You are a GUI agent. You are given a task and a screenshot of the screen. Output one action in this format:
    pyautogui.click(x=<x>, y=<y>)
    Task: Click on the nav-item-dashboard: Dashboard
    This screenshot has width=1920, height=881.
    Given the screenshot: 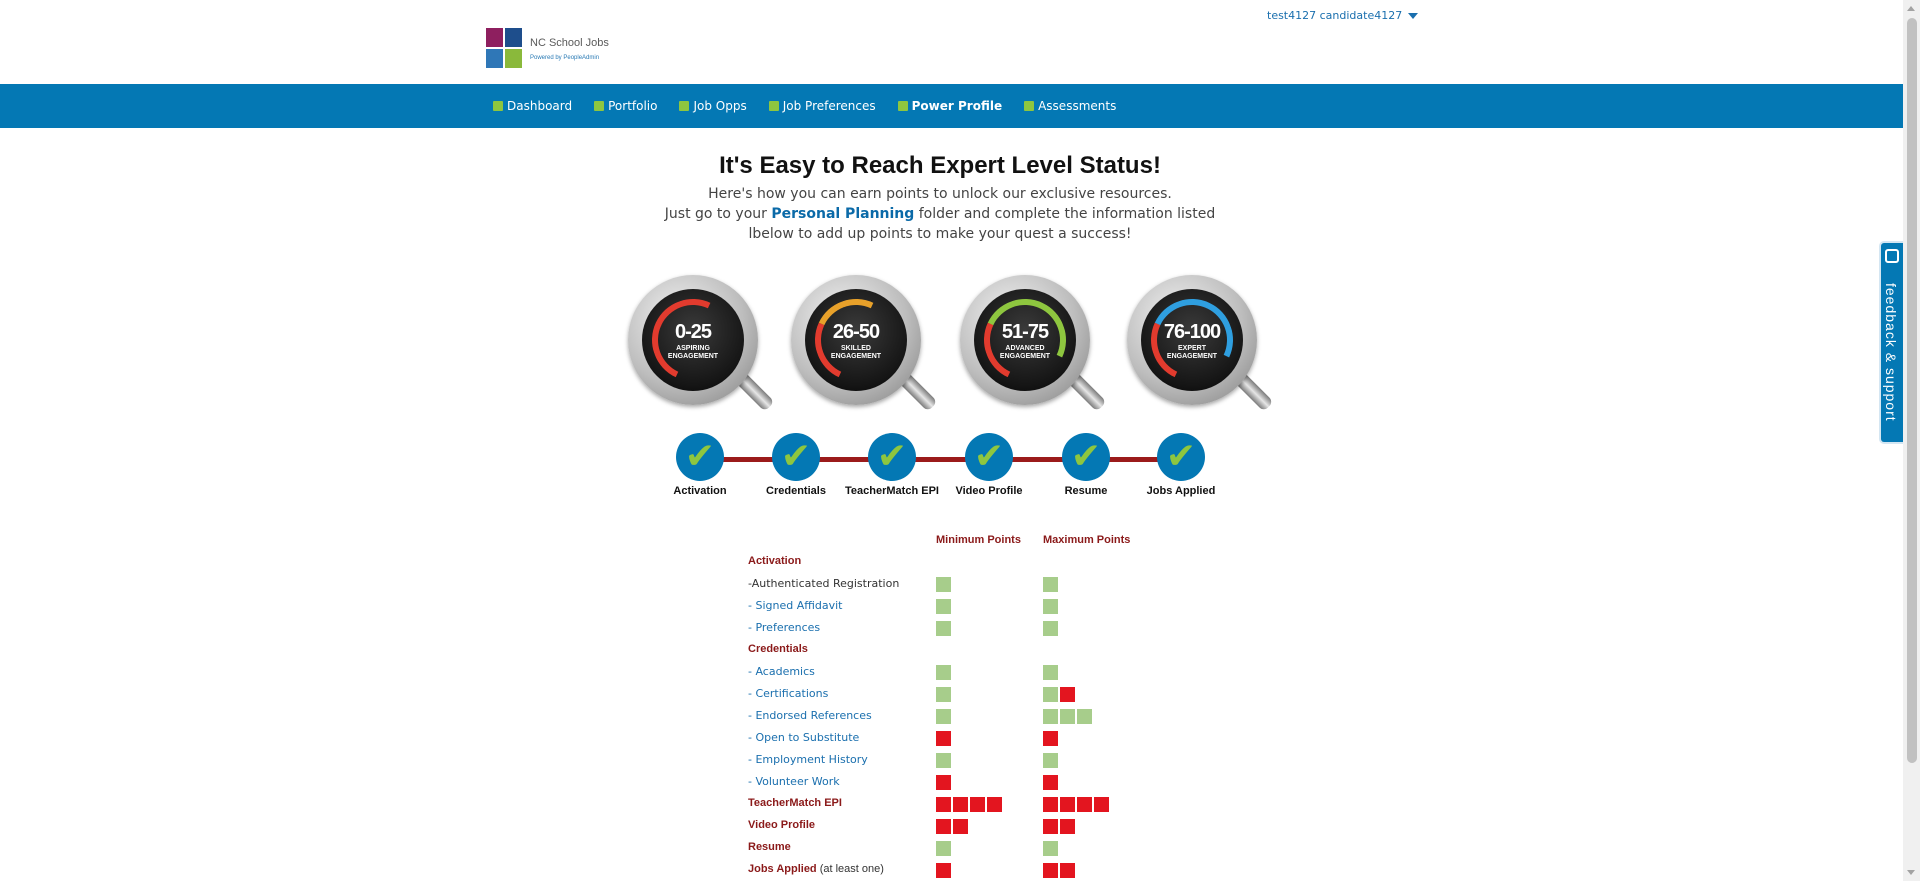 What is the action you would take?
    pyautogui.click(x=532, y=106)
    